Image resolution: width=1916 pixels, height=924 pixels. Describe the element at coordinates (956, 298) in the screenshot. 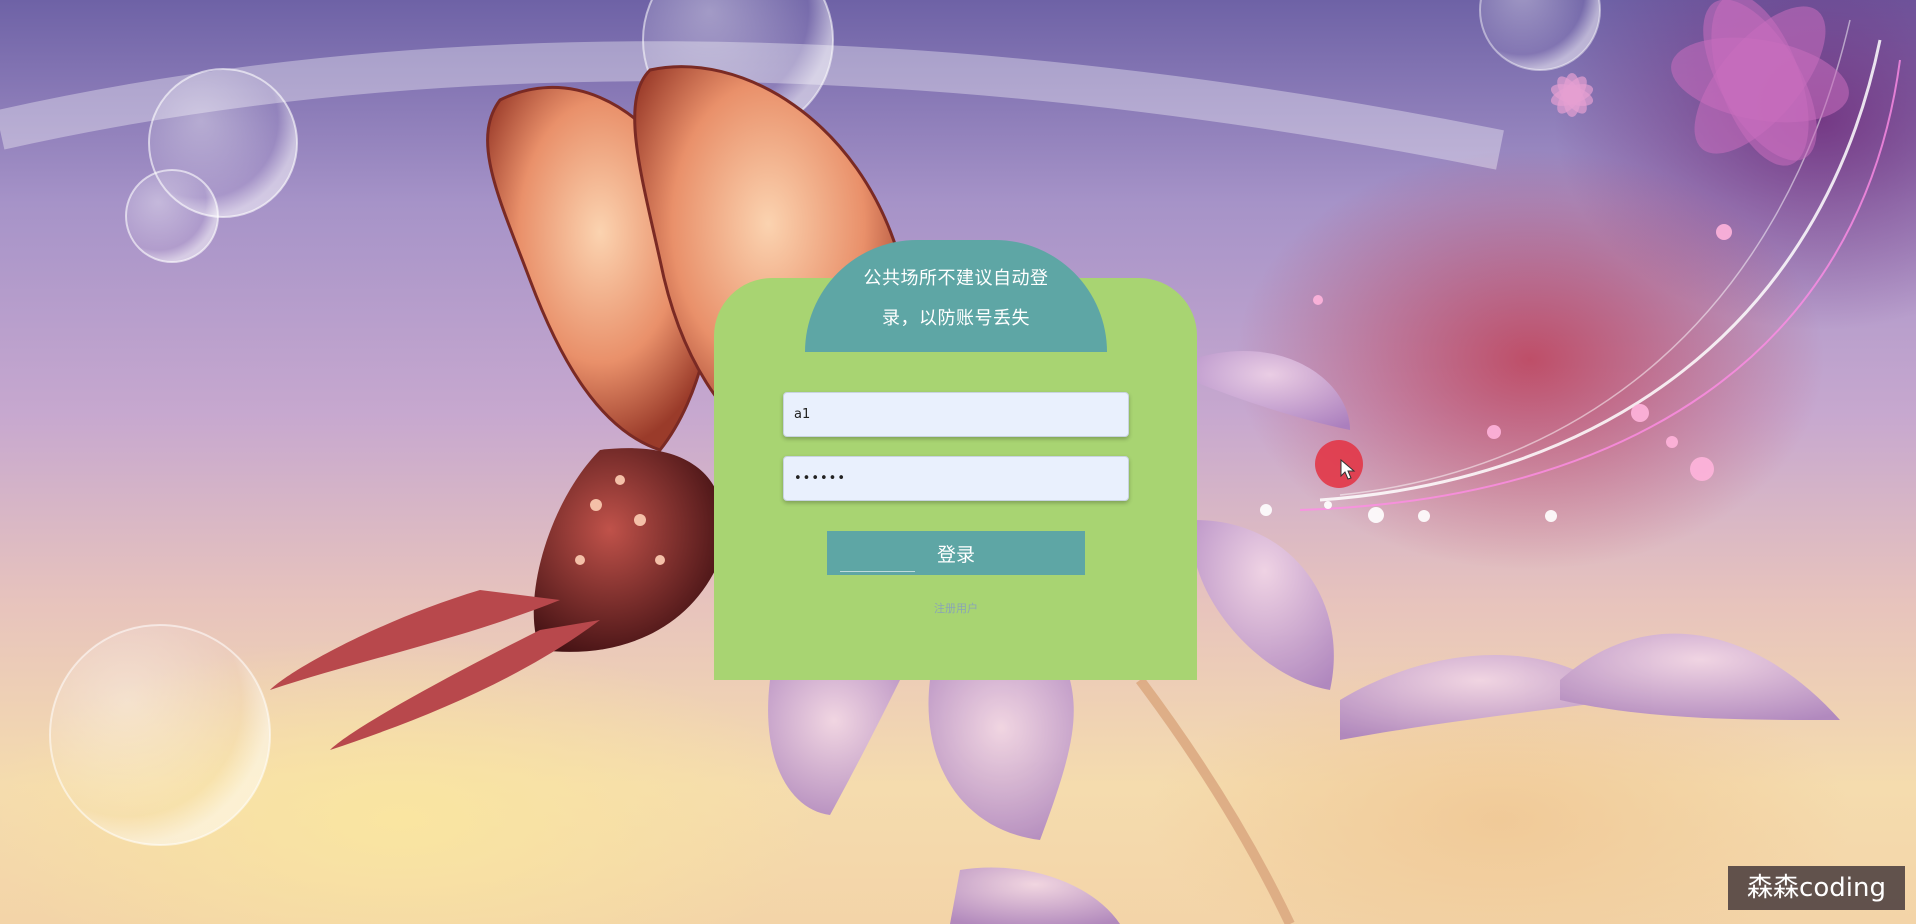

I see `login-notice-text: 公共场所不建议自动登录，以防账号丢失` at that location.